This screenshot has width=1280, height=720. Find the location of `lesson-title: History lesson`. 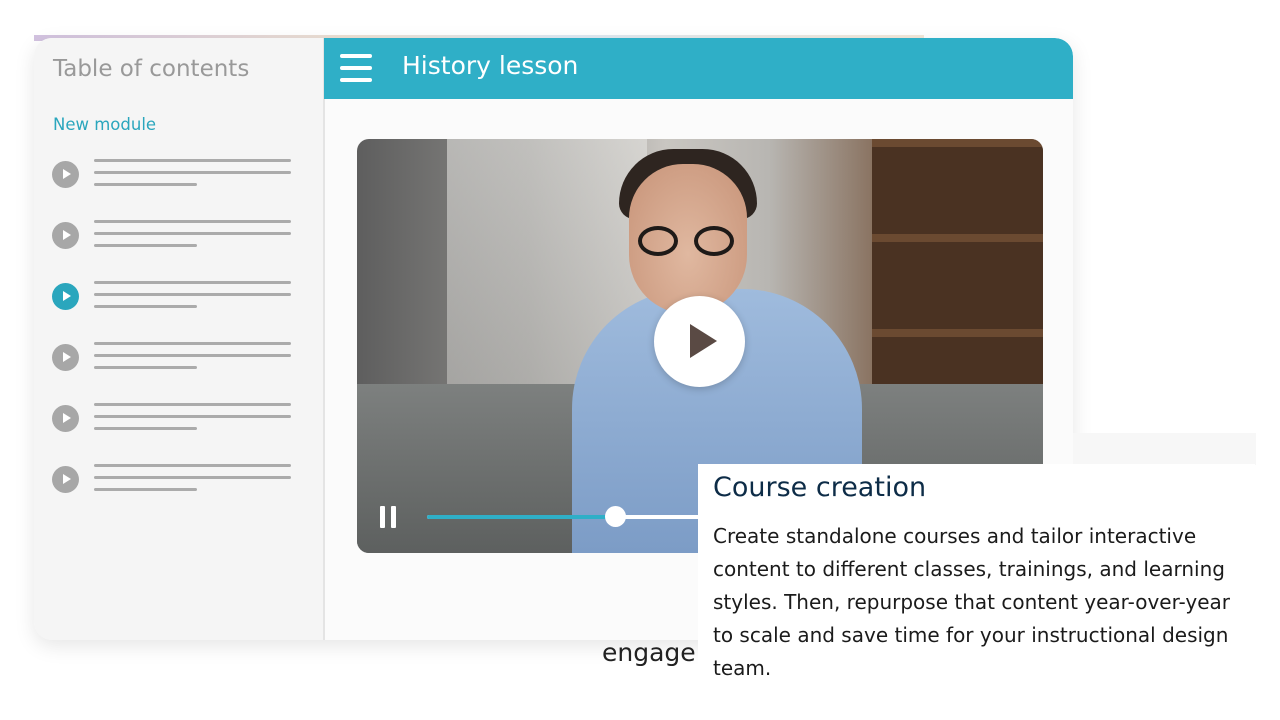

lesson-title: History lesson is located at coordinates (490, 65).